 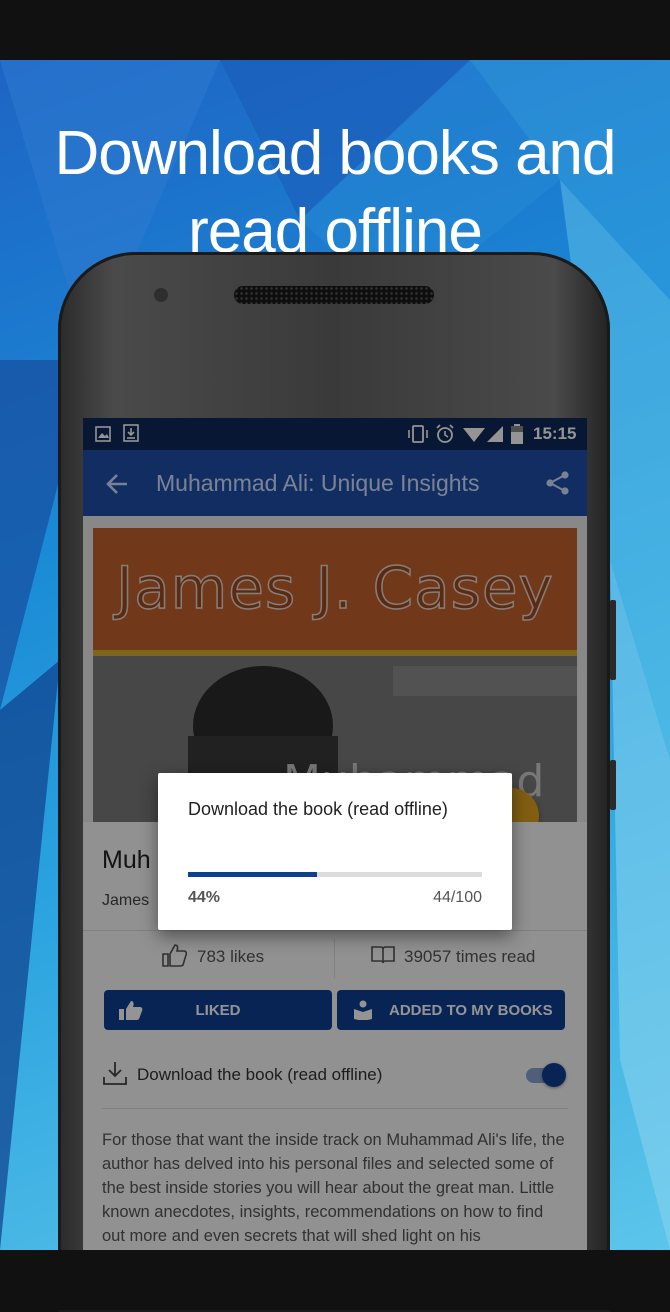 What do you see at coordinates (318, 809) in the screenshot?
I see `dialog-title: Download the book (read offline)` at bounding box center [318, 809].